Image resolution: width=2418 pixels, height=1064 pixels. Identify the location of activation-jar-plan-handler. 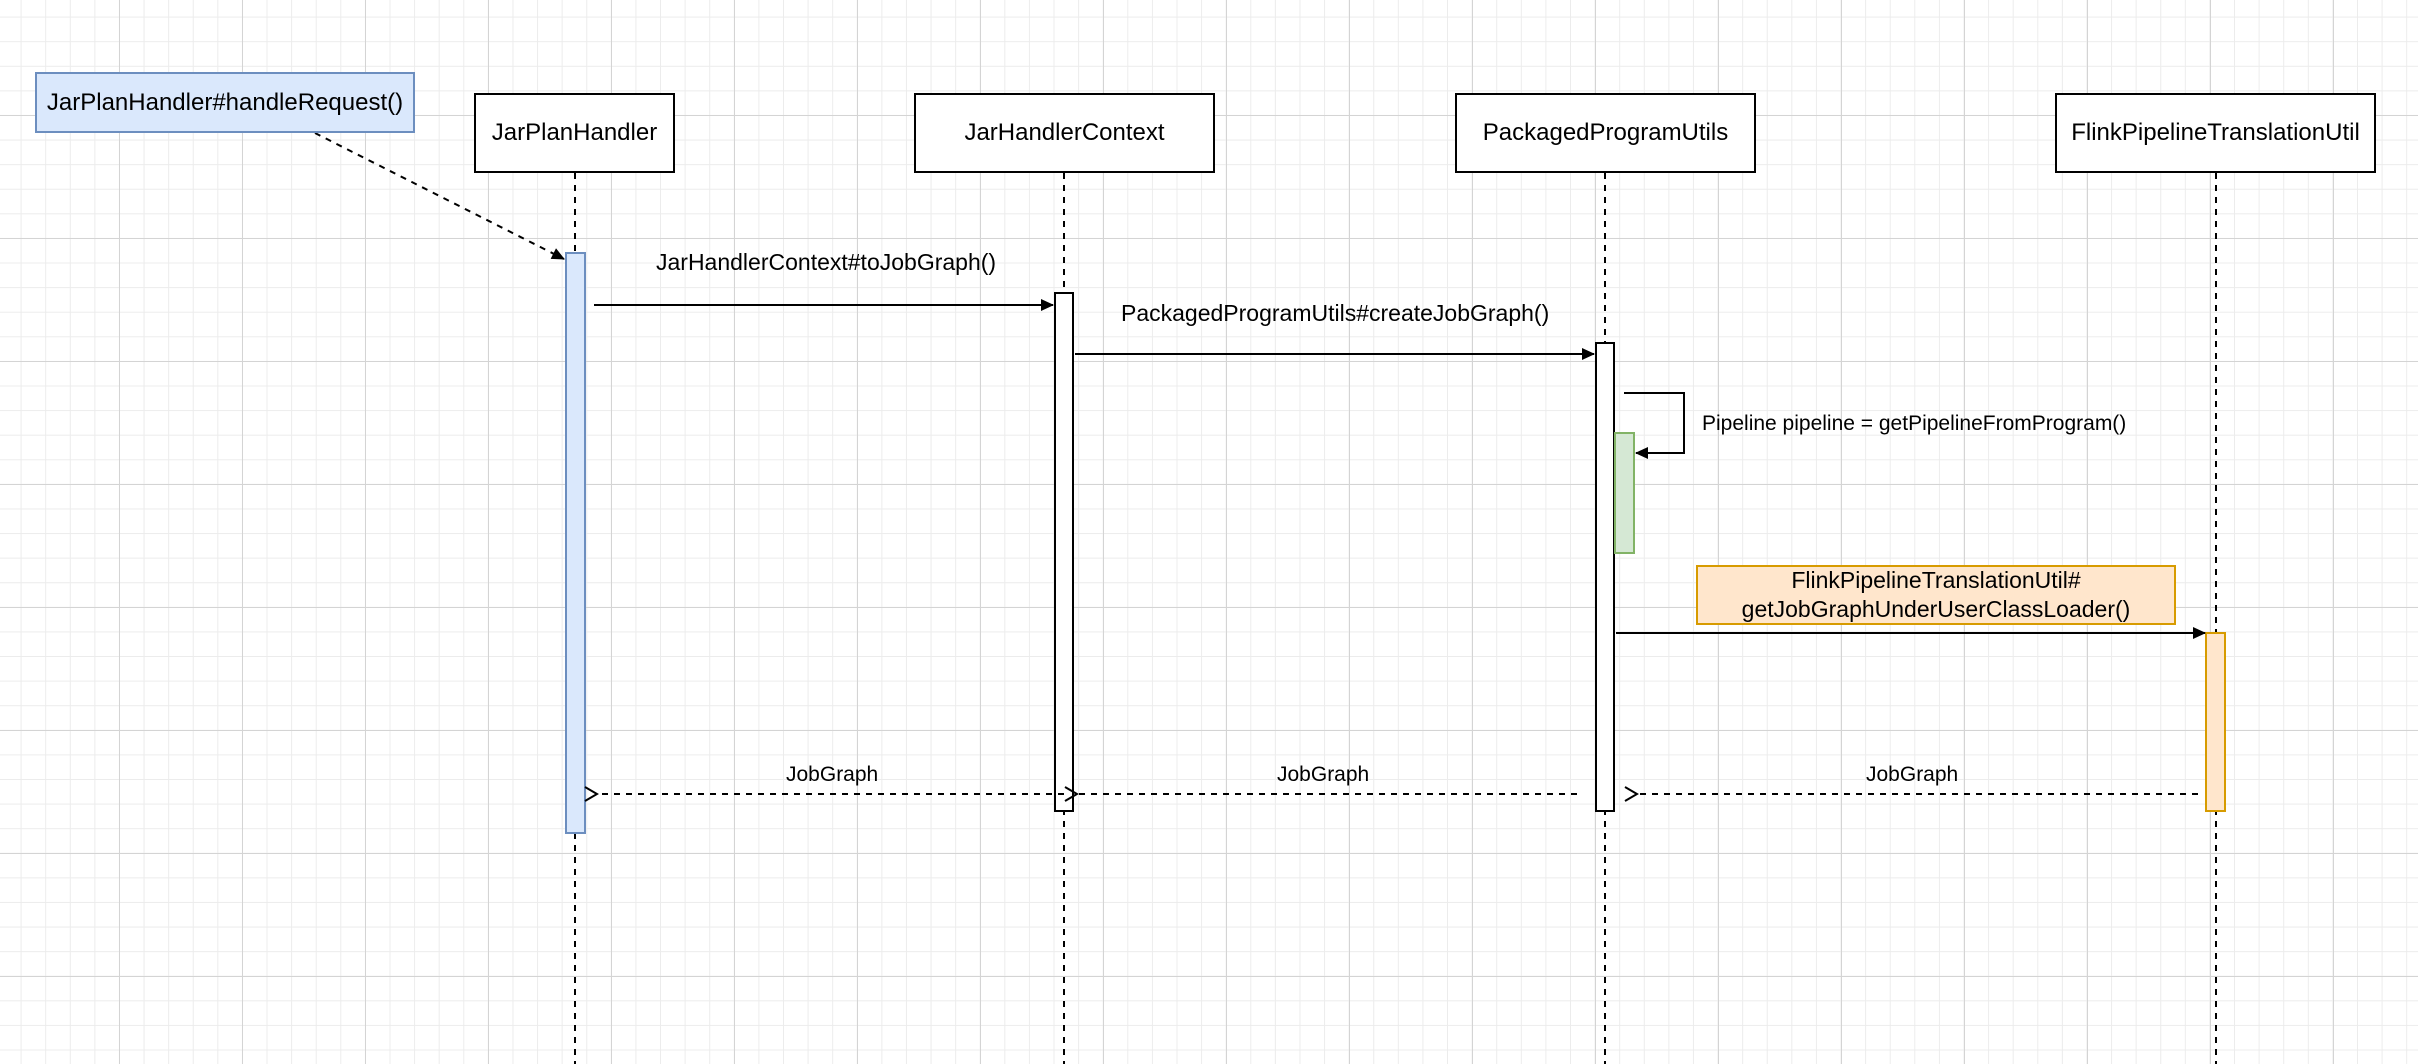
(575, 543).